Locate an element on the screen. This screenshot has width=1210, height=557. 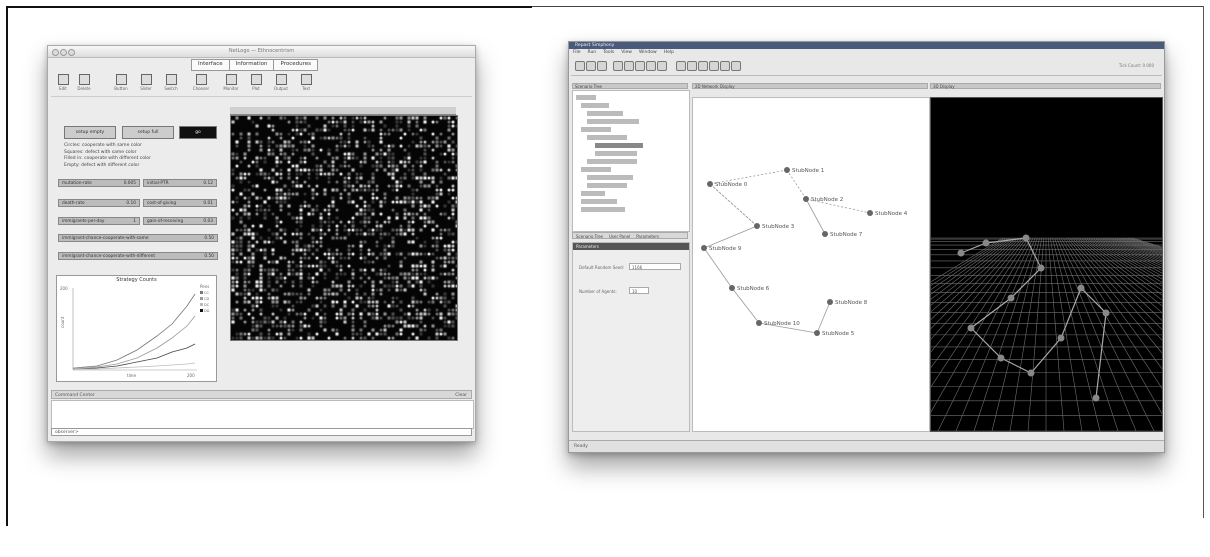
add-button-tool: Button is located at coordinates (121, 84).